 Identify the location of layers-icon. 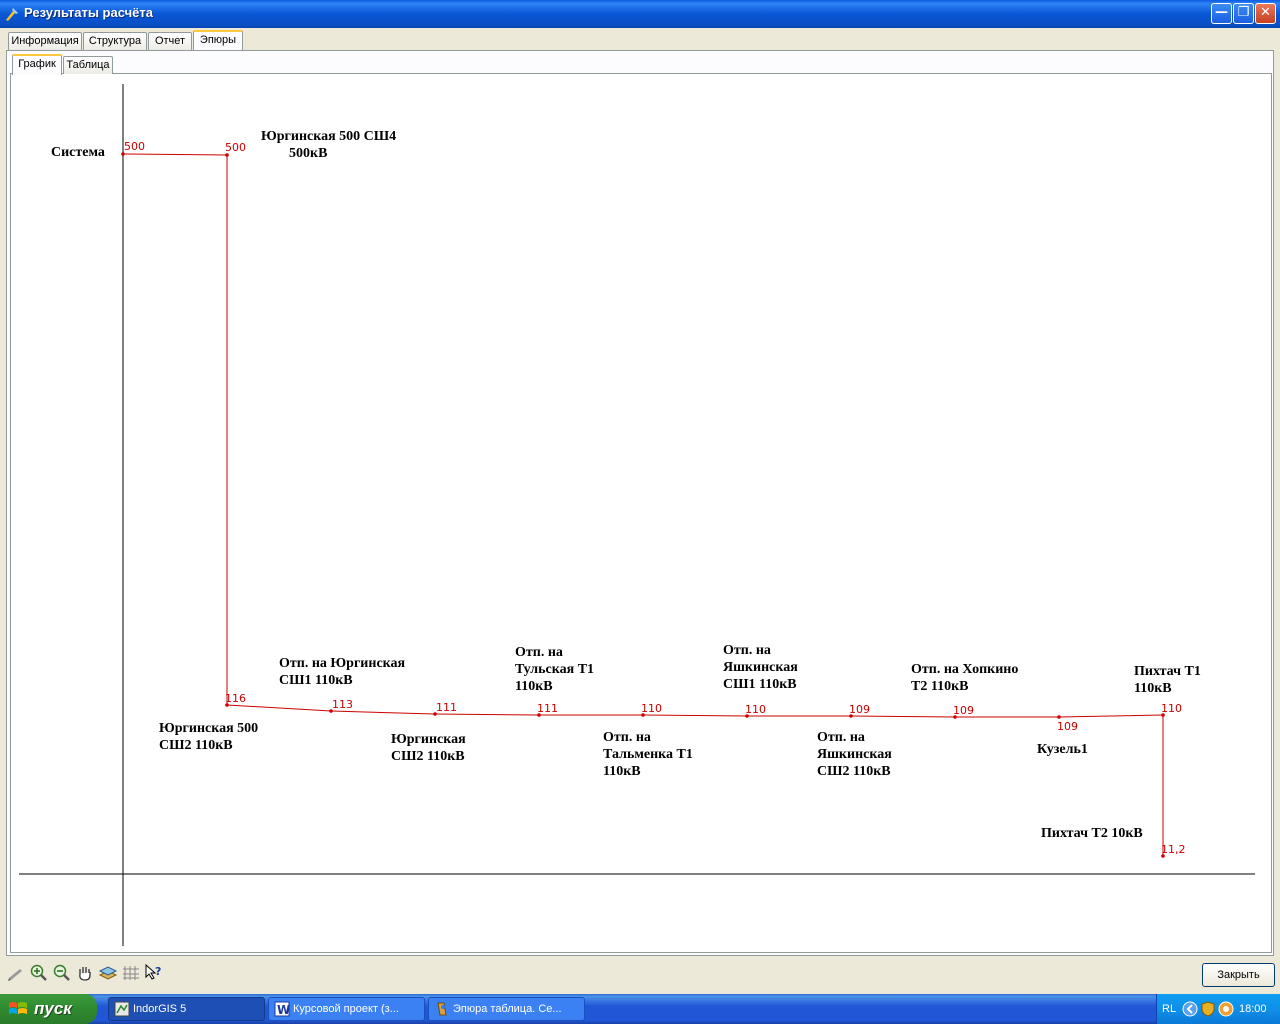
(108, 973).